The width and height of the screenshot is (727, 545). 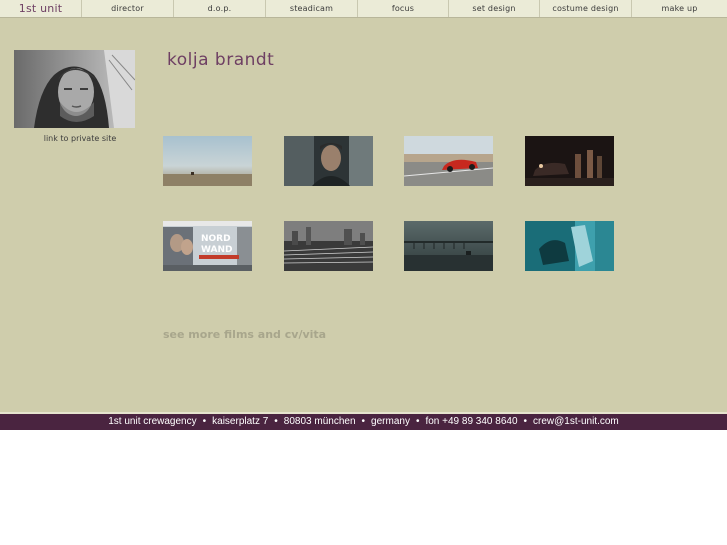 What do you see at coordinates (80, 138) in the screenshot?
I see `private-site-link: link to private site` at bounding box center [80, 138].